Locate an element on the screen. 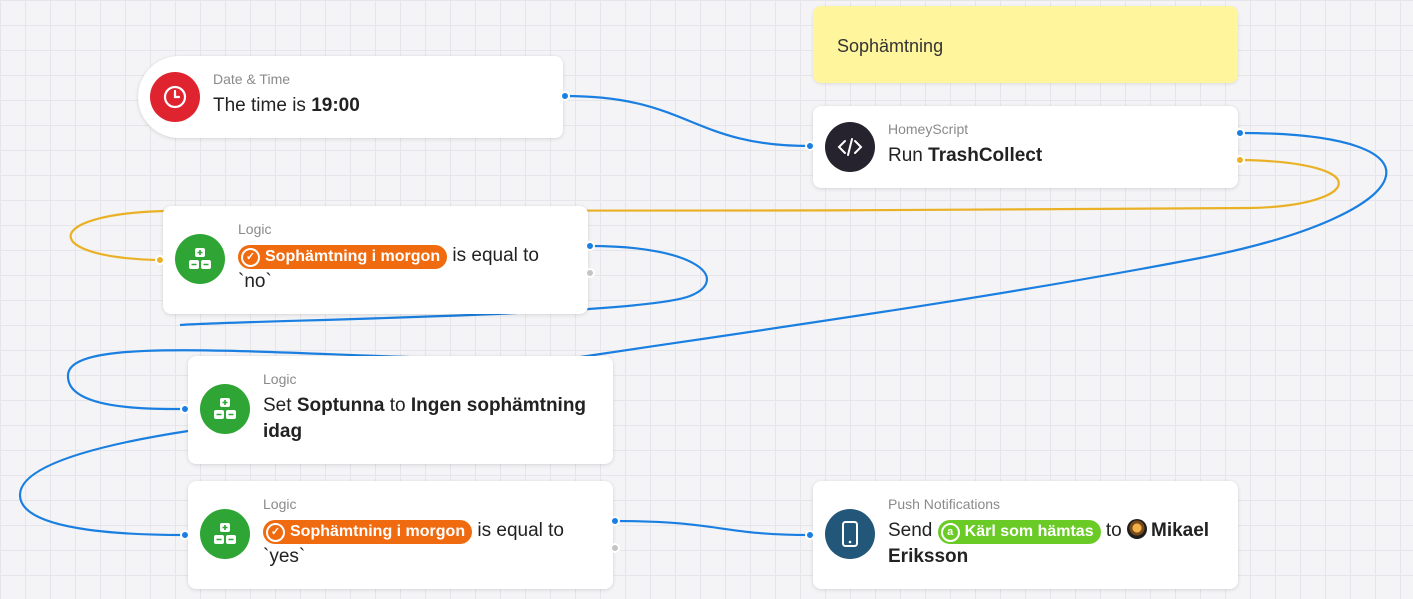 The image size is (1413, 599). wire-logic-yes-to-push is located at coordinates (712, 528).